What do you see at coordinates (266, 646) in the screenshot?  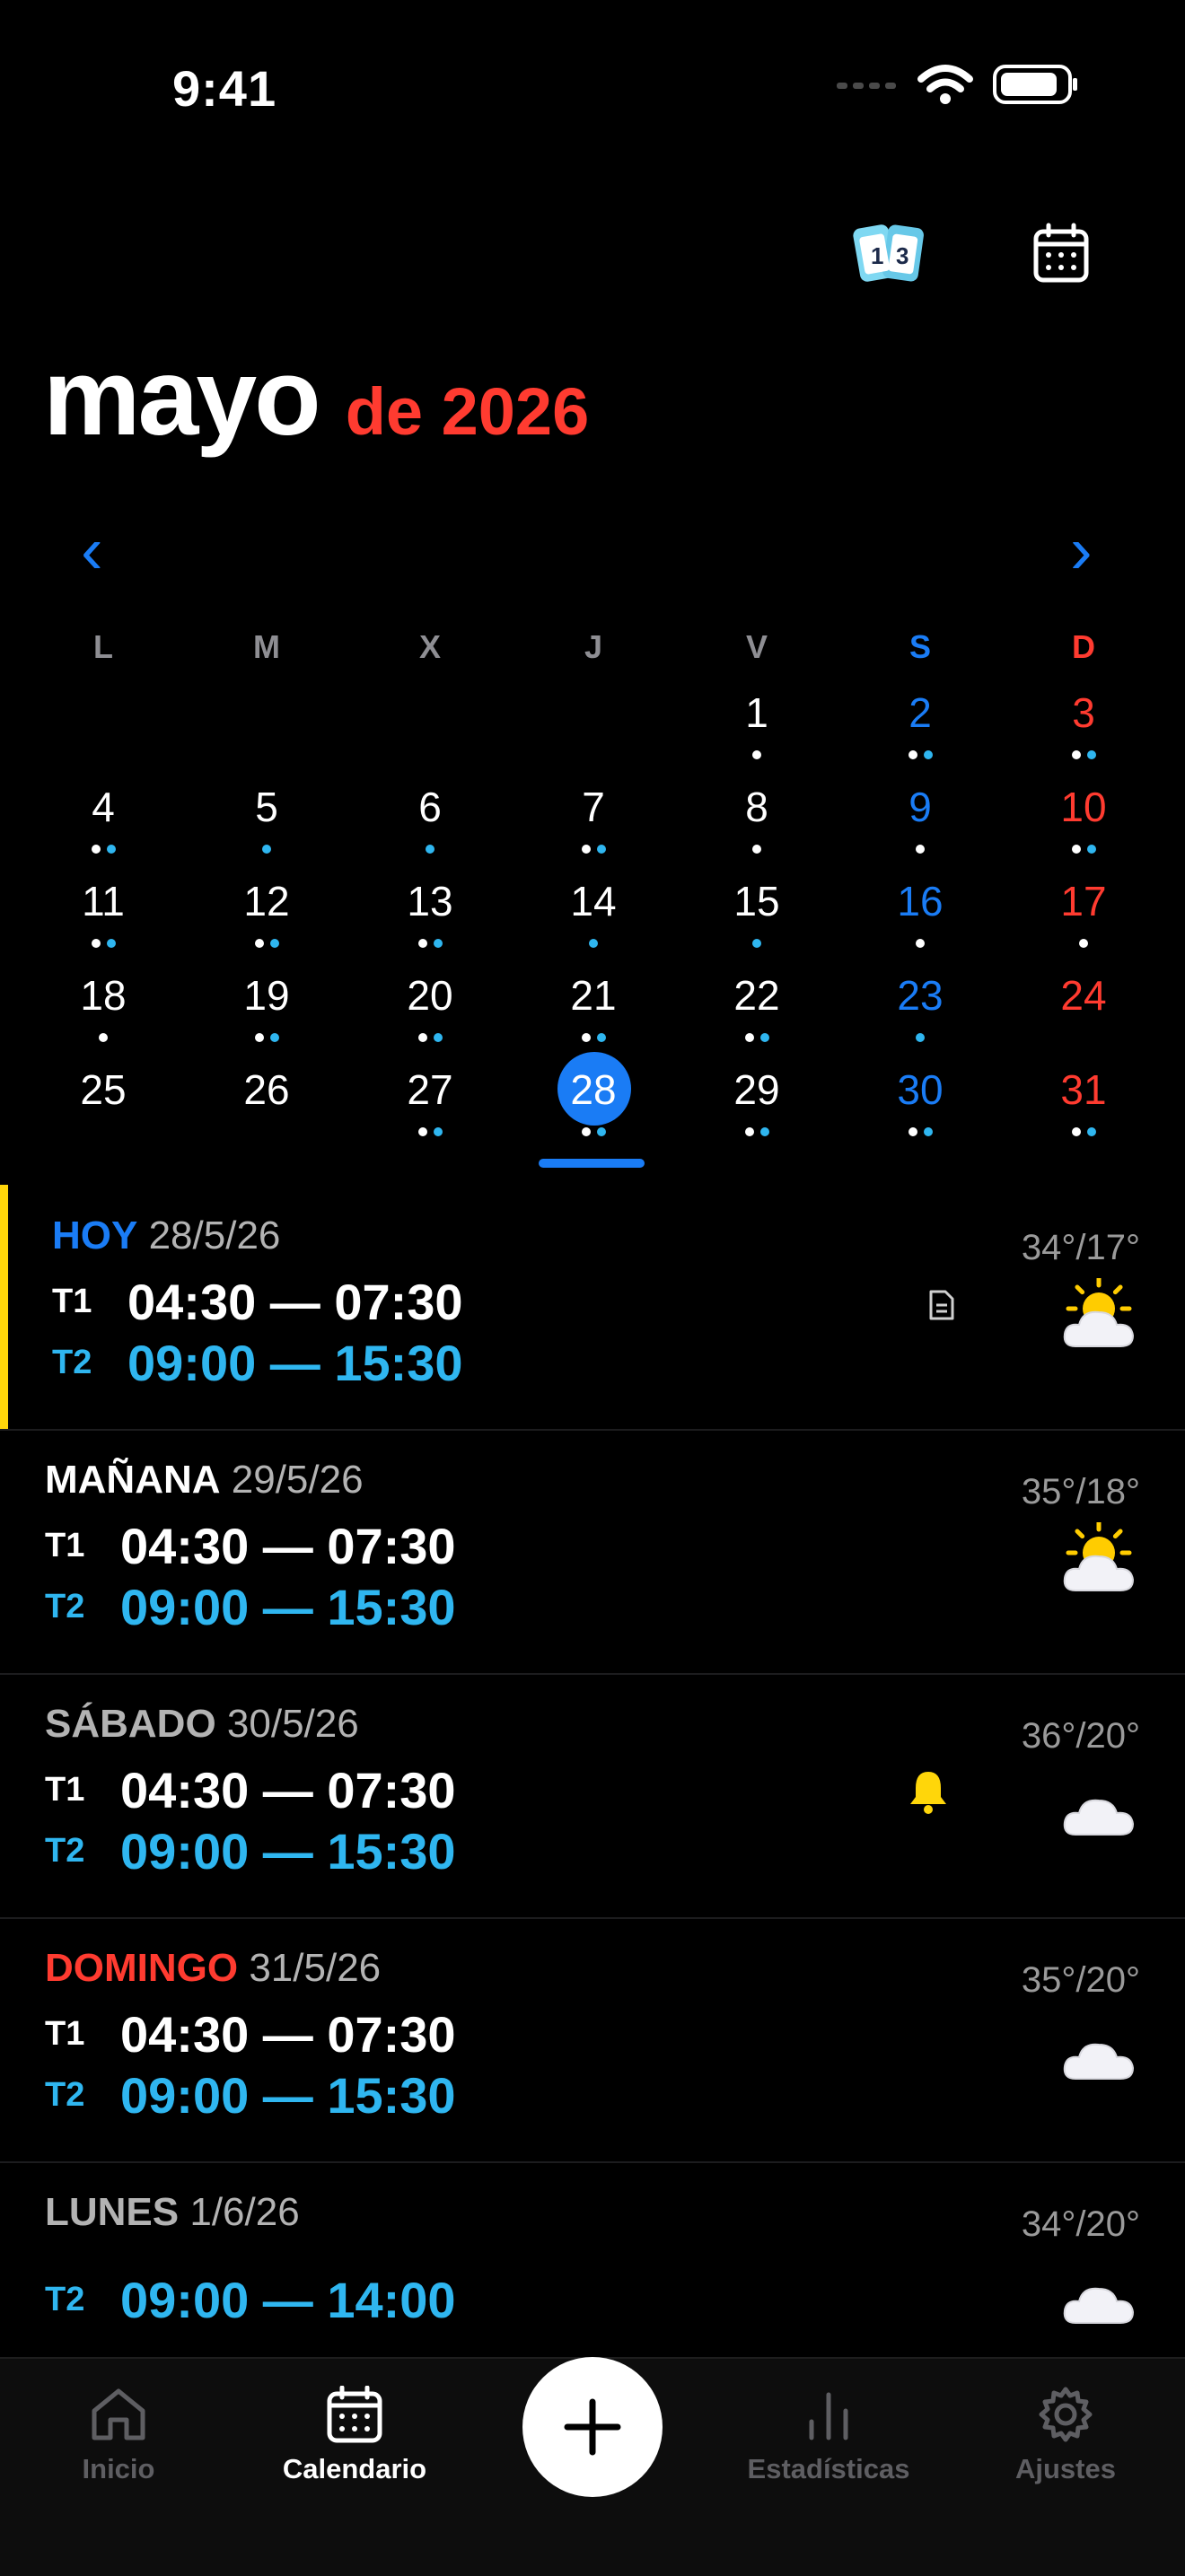 I see `weekday-label: M` at bounding box center [266, 646].